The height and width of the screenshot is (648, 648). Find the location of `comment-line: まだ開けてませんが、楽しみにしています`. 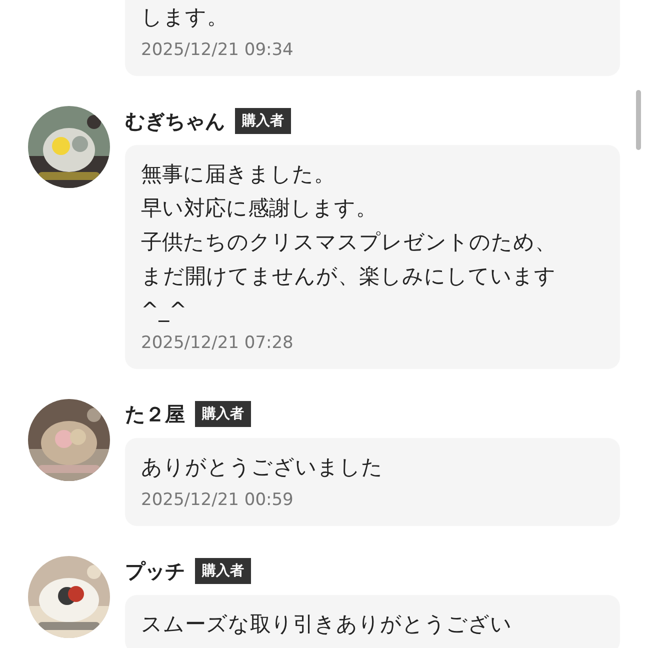

comment-line: まだ開けてませんが、楽しみにしています is located at coordinates (349, 276).